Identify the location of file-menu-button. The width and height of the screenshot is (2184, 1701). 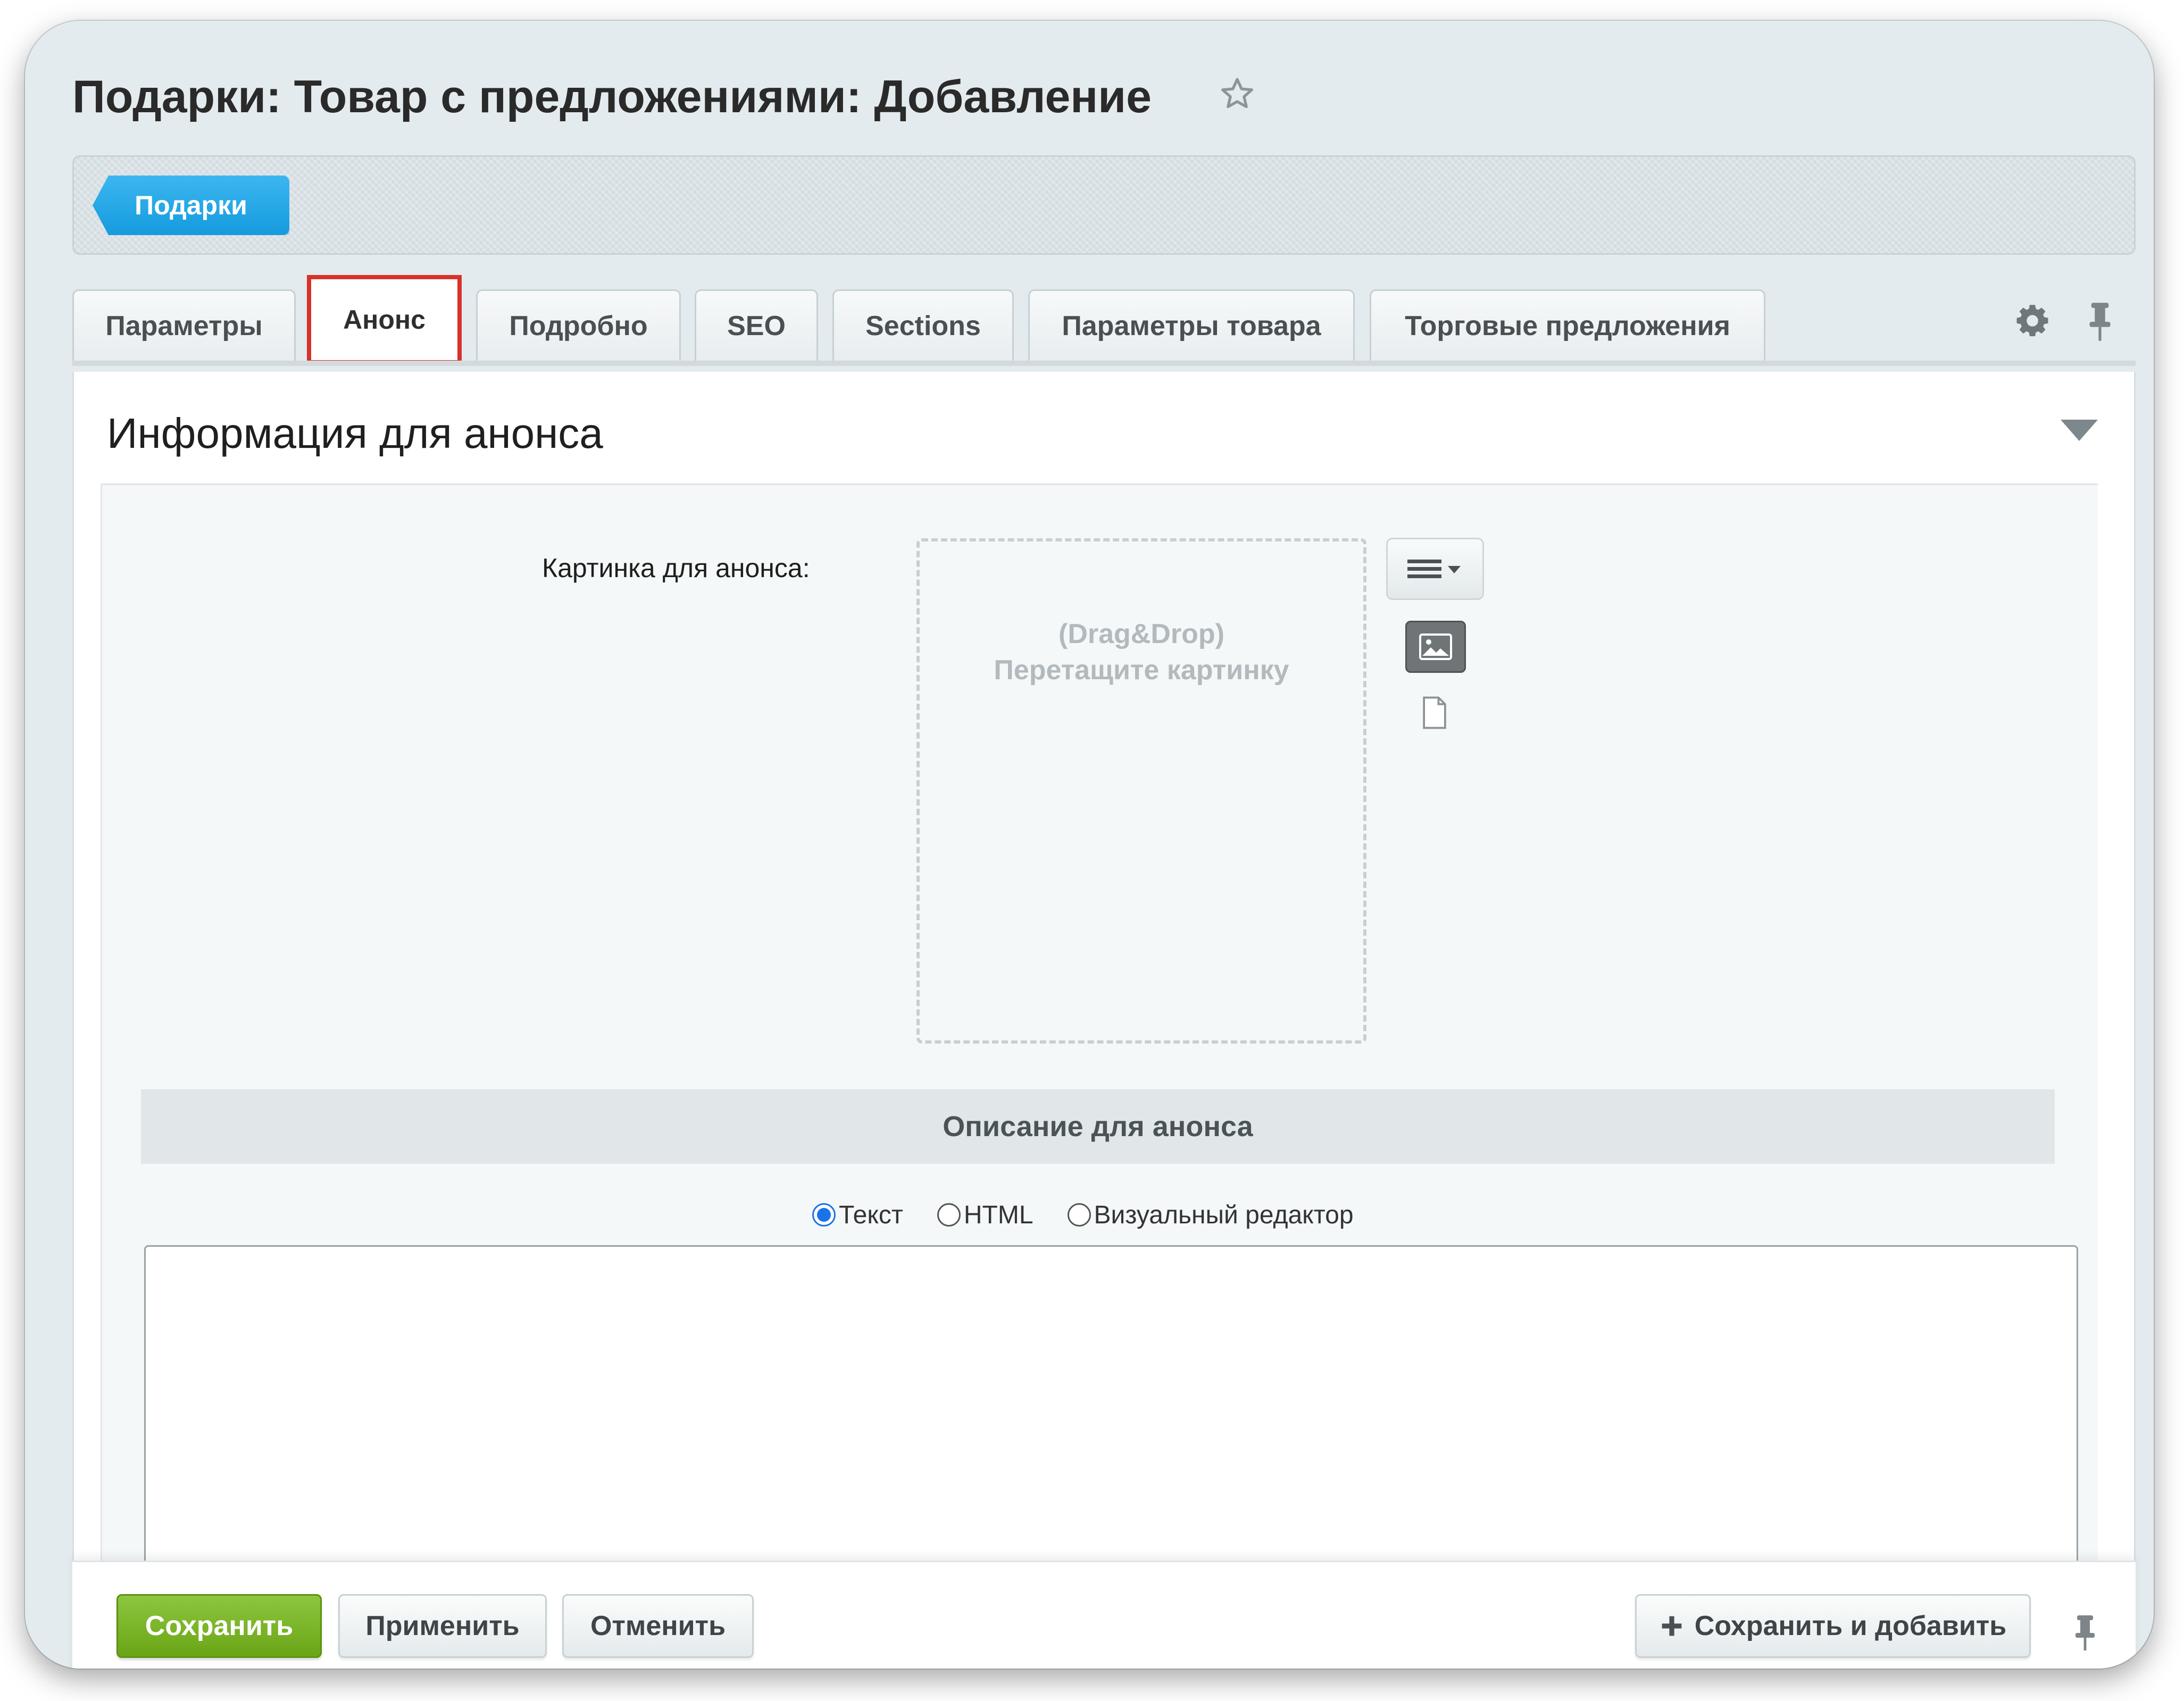
(1435, 569).